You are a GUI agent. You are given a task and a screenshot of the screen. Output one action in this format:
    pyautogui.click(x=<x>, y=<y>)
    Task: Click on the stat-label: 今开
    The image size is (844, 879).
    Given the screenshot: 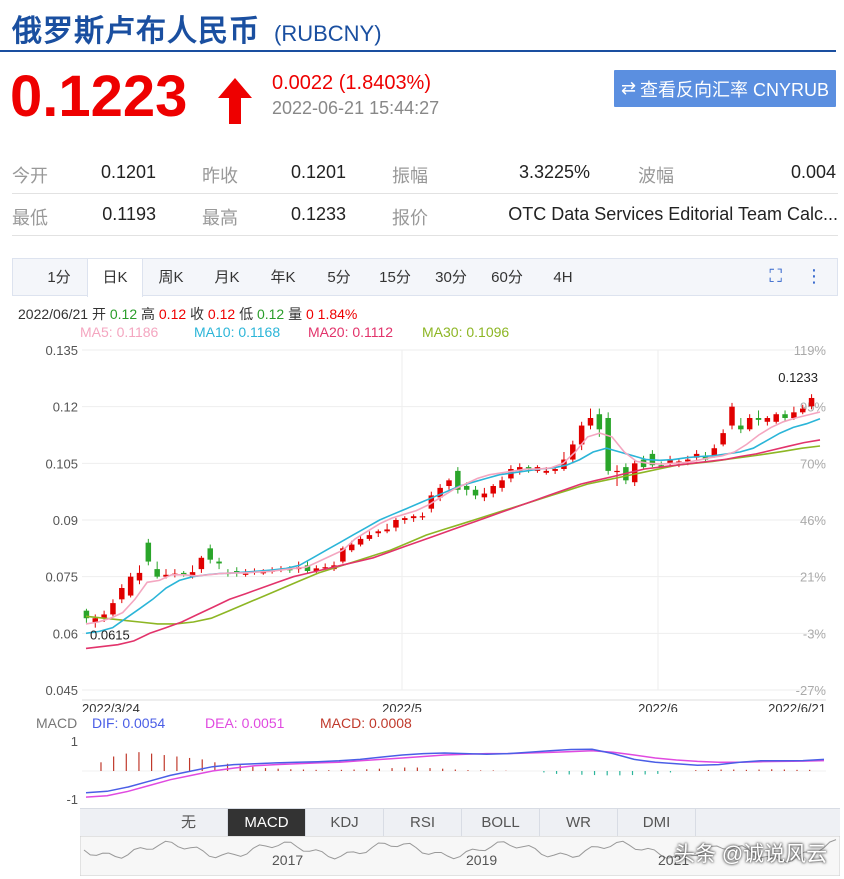 What is the action you would take?
    pyautogui.click(x=30, y=176)
    